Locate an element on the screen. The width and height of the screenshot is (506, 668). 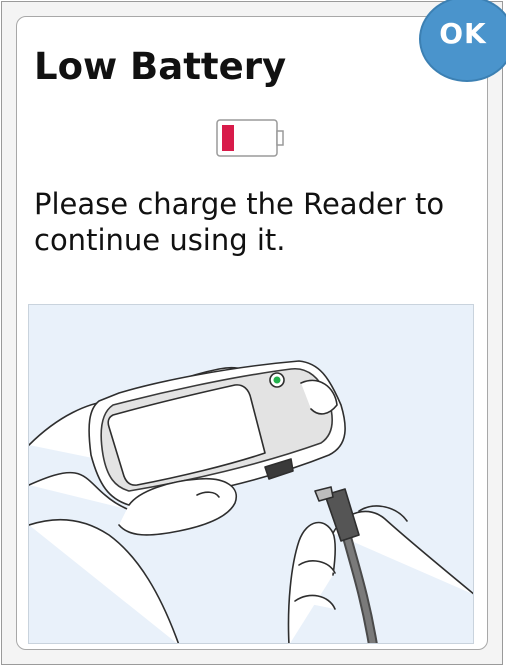
battery-low-icon is located at coordinates (251, 141).